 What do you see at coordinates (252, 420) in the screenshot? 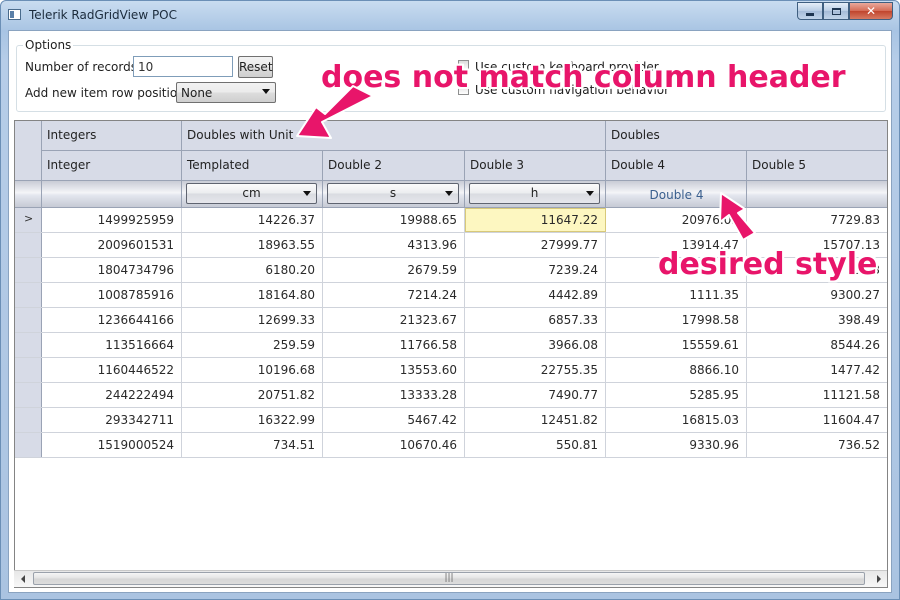
I see `cell-templated: 16322.99` at bounding box center [252, 420].